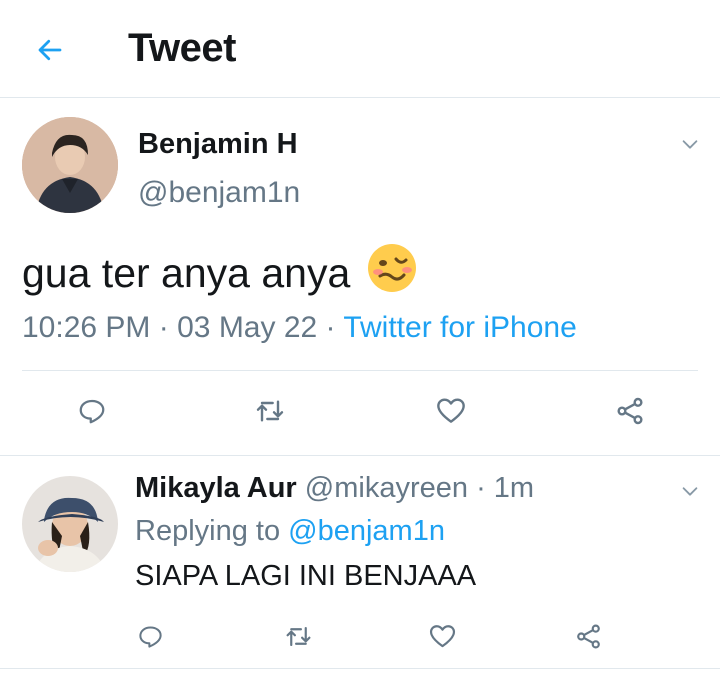  I want to click on thread-separator, so click(360, 455).